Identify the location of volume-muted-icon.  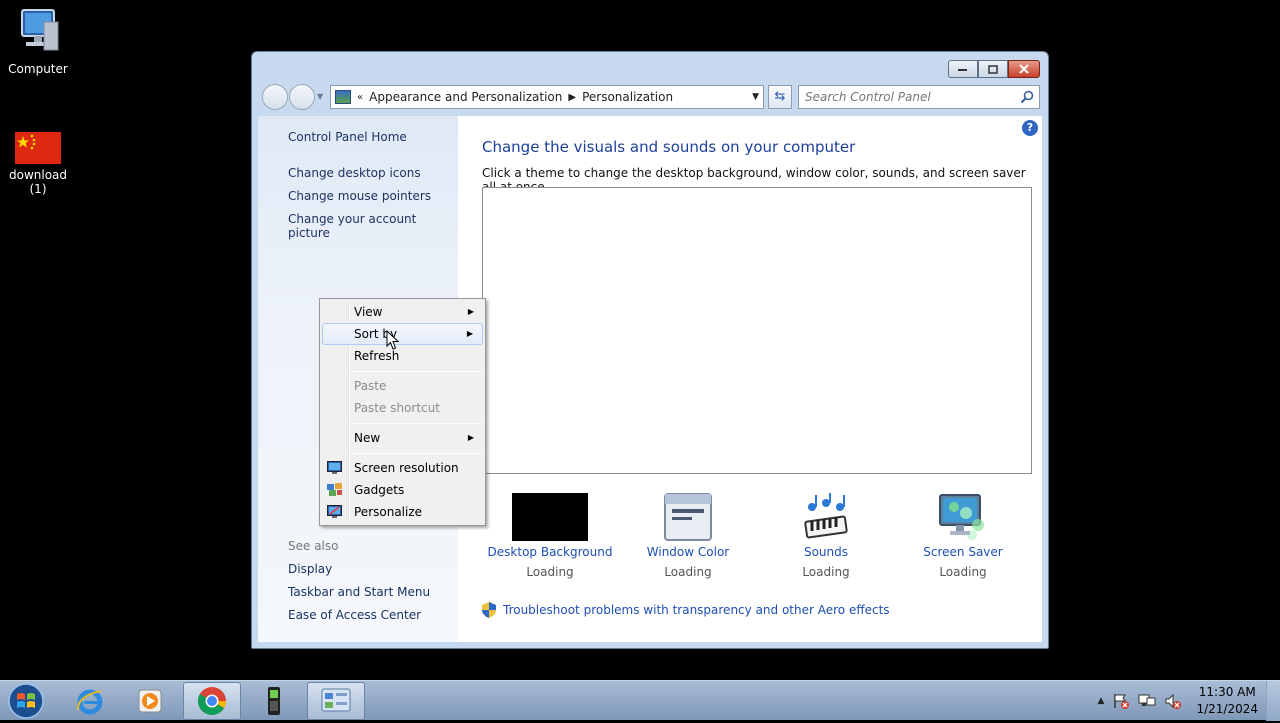
(1173, 701).